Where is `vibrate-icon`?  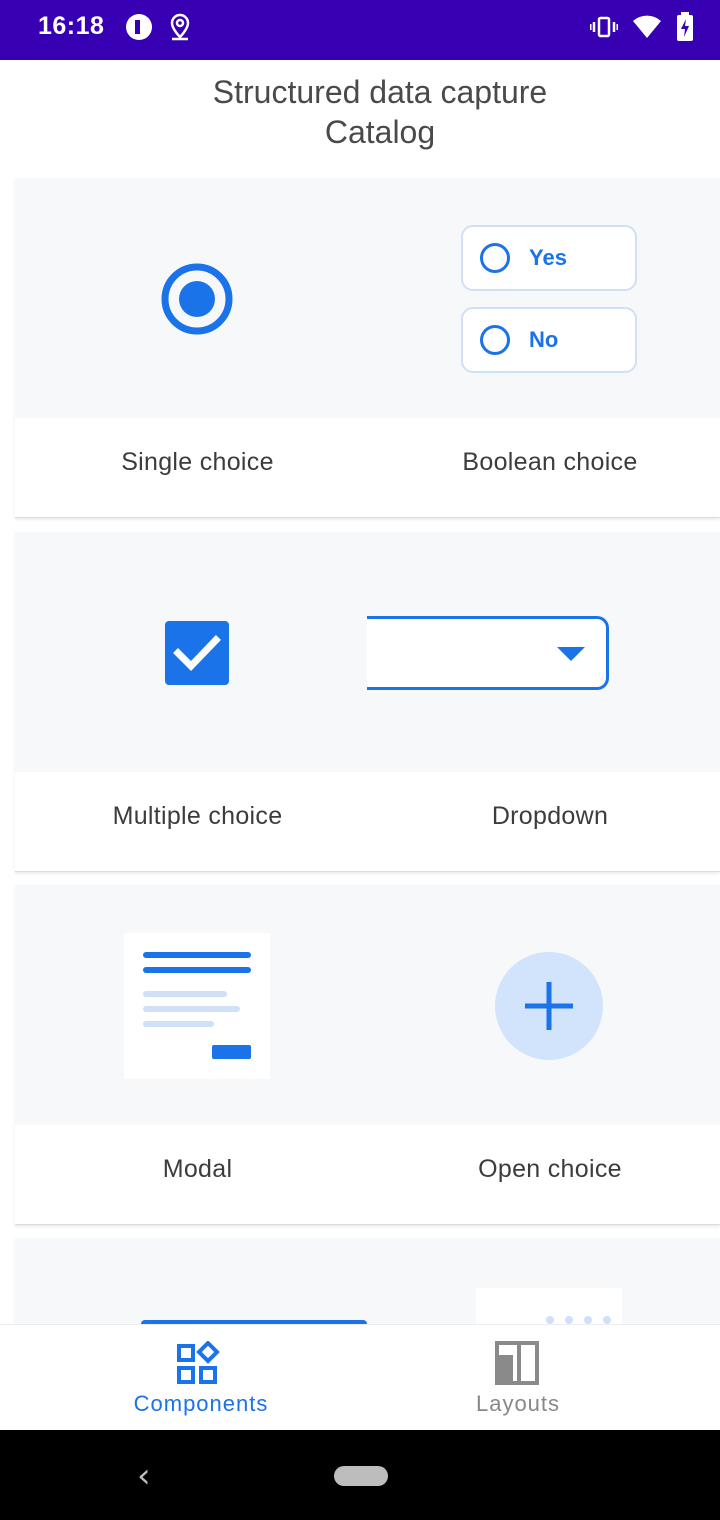
vibrate-icon is located at coordinates (604, 29).